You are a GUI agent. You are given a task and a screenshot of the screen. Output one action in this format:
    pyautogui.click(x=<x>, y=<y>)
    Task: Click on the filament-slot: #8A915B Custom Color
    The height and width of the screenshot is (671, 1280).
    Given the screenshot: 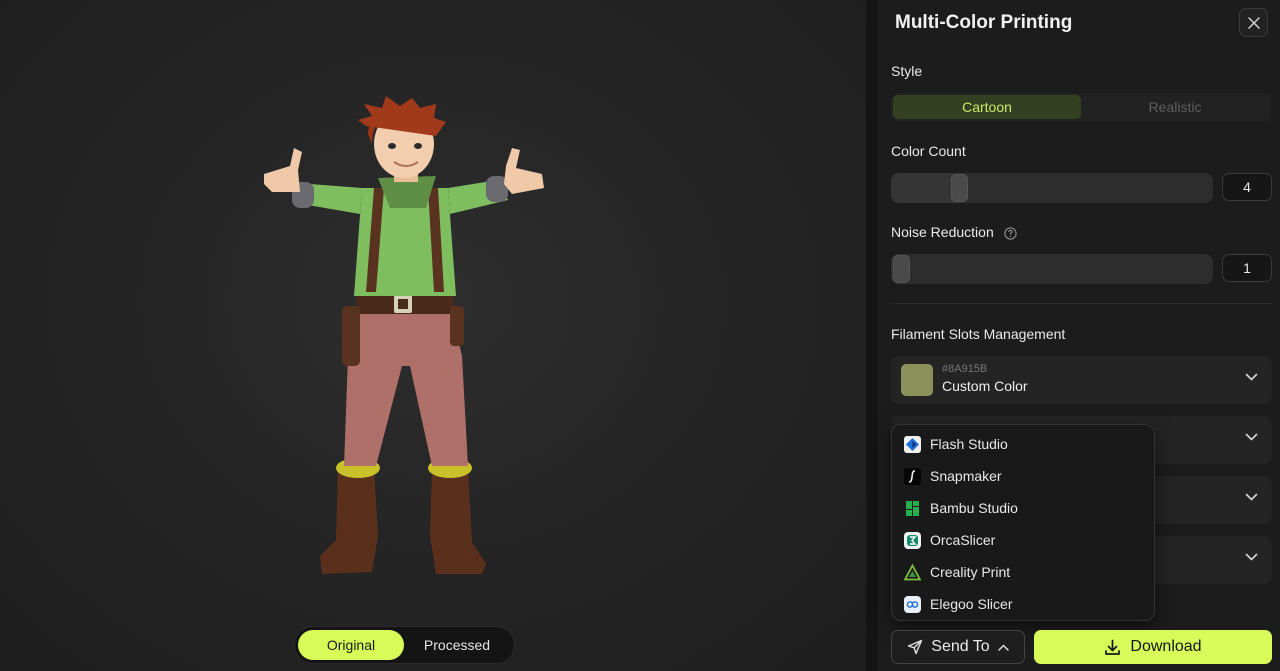 What is the action you would take?
    pyautogui.click(x=1081, y=380)
    